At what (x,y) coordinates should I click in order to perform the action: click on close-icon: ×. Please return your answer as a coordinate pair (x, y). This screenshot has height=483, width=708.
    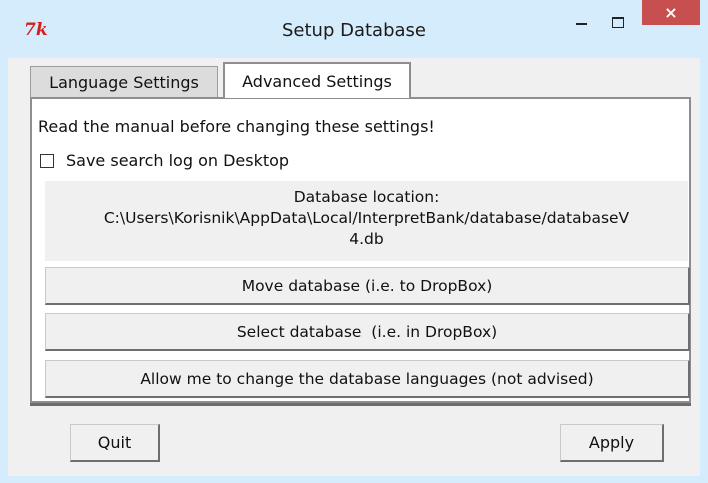
    Looking at the image, I should click on (671, 12).